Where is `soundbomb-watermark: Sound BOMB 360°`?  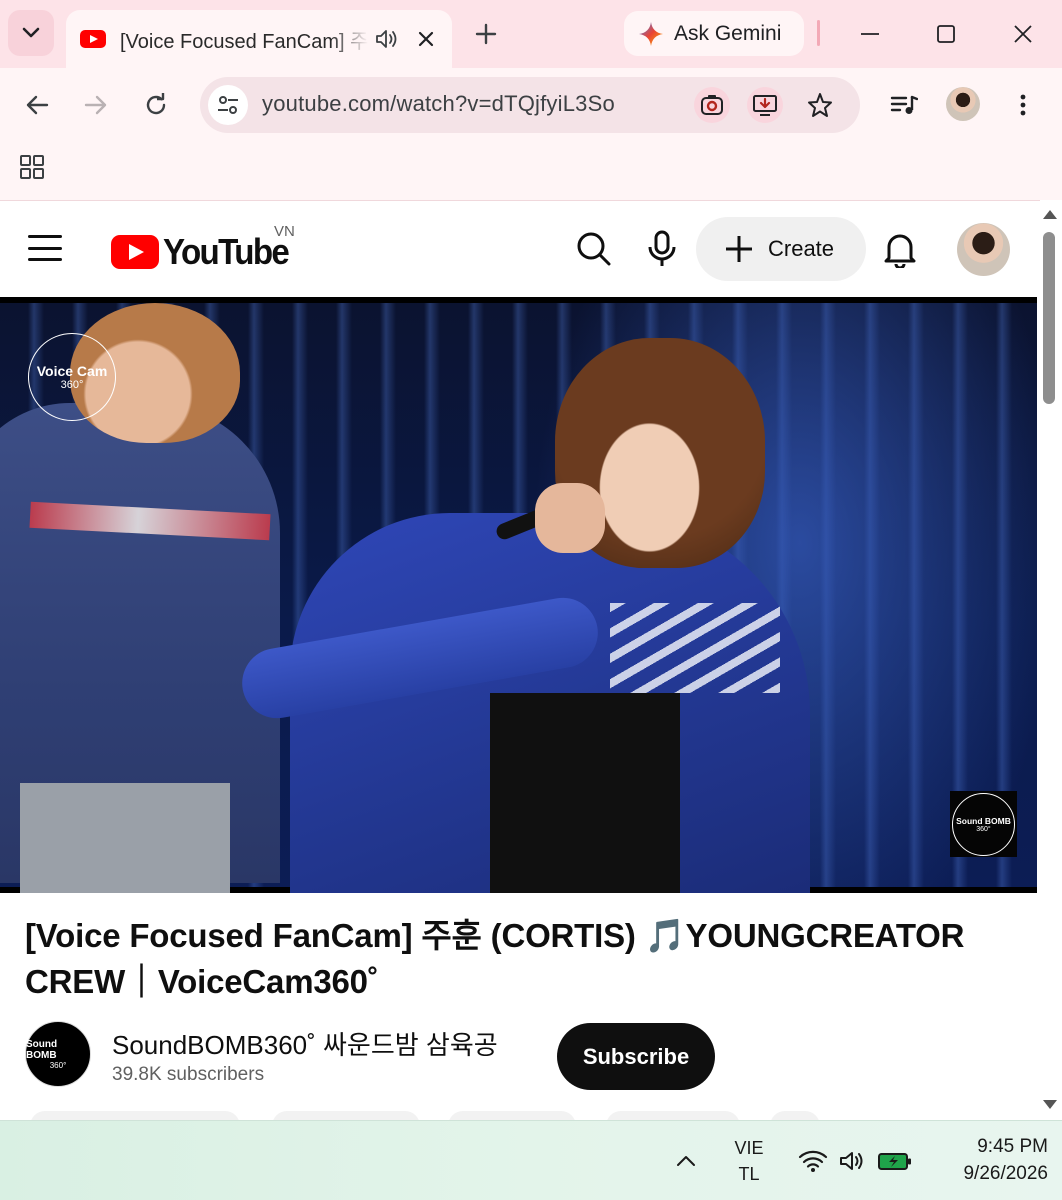
soundbomb-watermark: Sound BOMB 360° is located at coordinates (983, 824).